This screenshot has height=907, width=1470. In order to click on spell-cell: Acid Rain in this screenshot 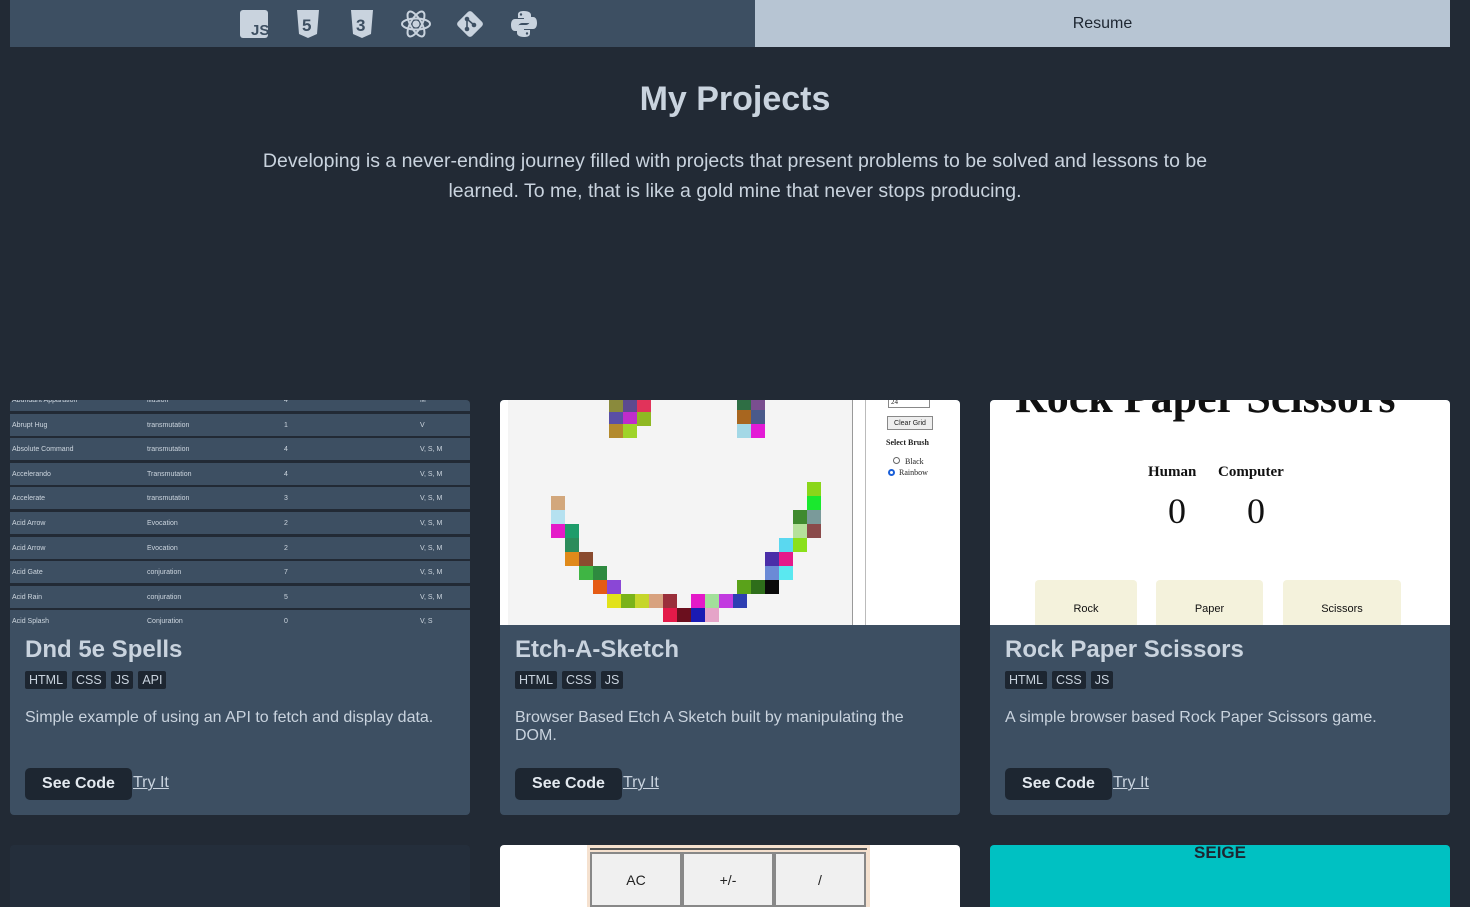, I will do `click(27, 597)`.